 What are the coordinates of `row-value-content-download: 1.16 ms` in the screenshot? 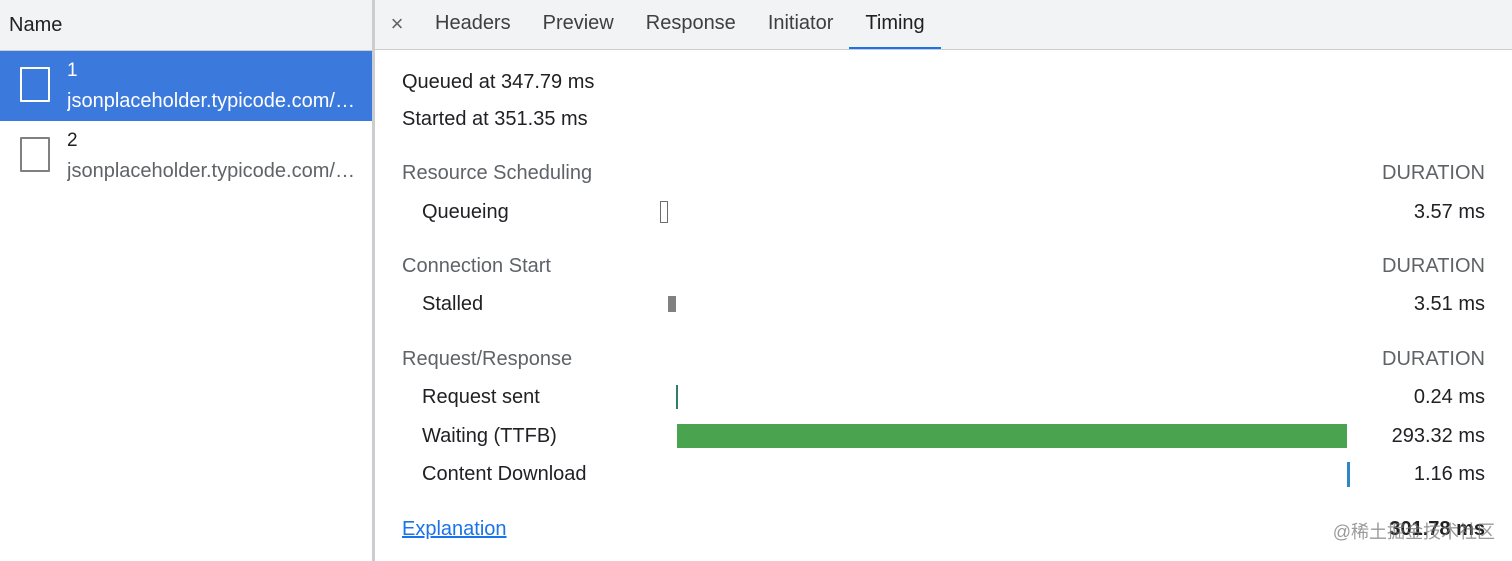 It's located at (1449, 474).